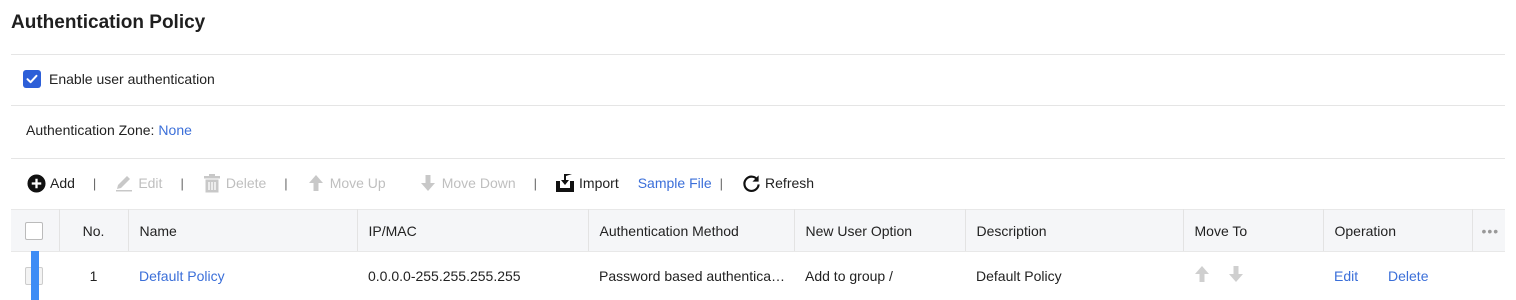 The width and height of the screenshot is (1516, 300). I want to click on move-down-label: Move Down, so click(478, 183).